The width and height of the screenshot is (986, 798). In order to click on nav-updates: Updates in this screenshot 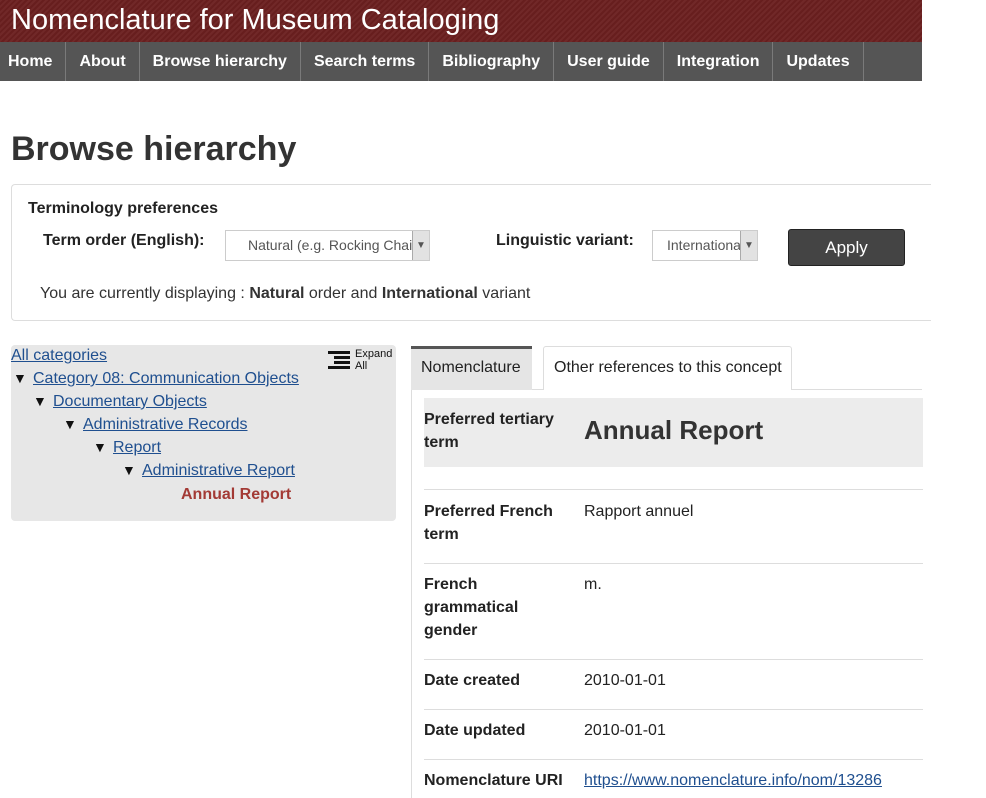, I will do `click(818, 61)`.